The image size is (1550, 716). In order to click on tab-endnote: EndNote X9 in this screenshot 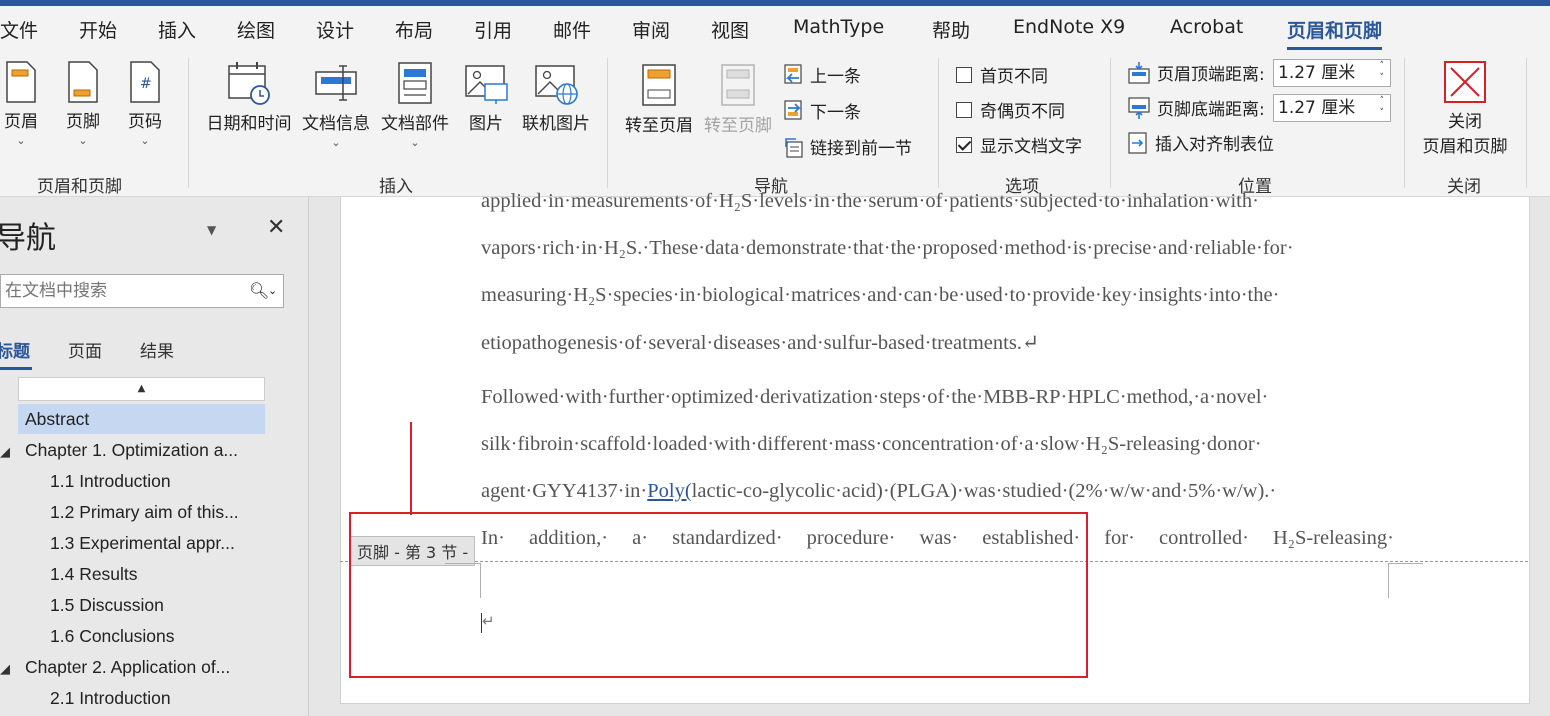, I will do `click(1069, 27)`.